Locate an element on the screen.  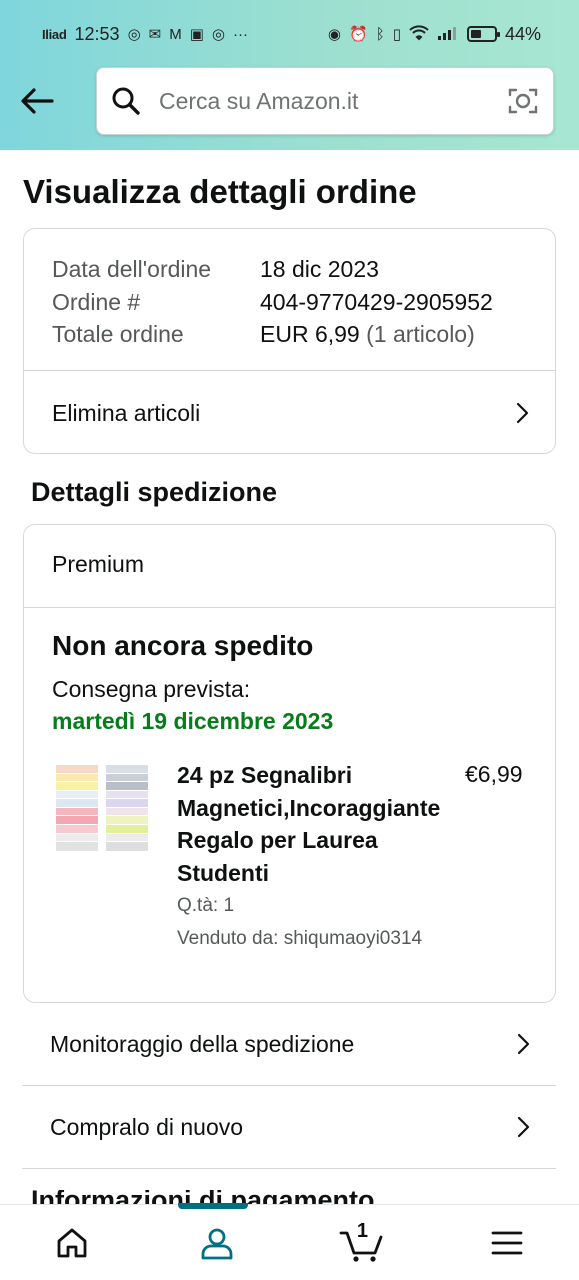
delivery-label: Consegna prevista: is located at coordinates (151, 689).